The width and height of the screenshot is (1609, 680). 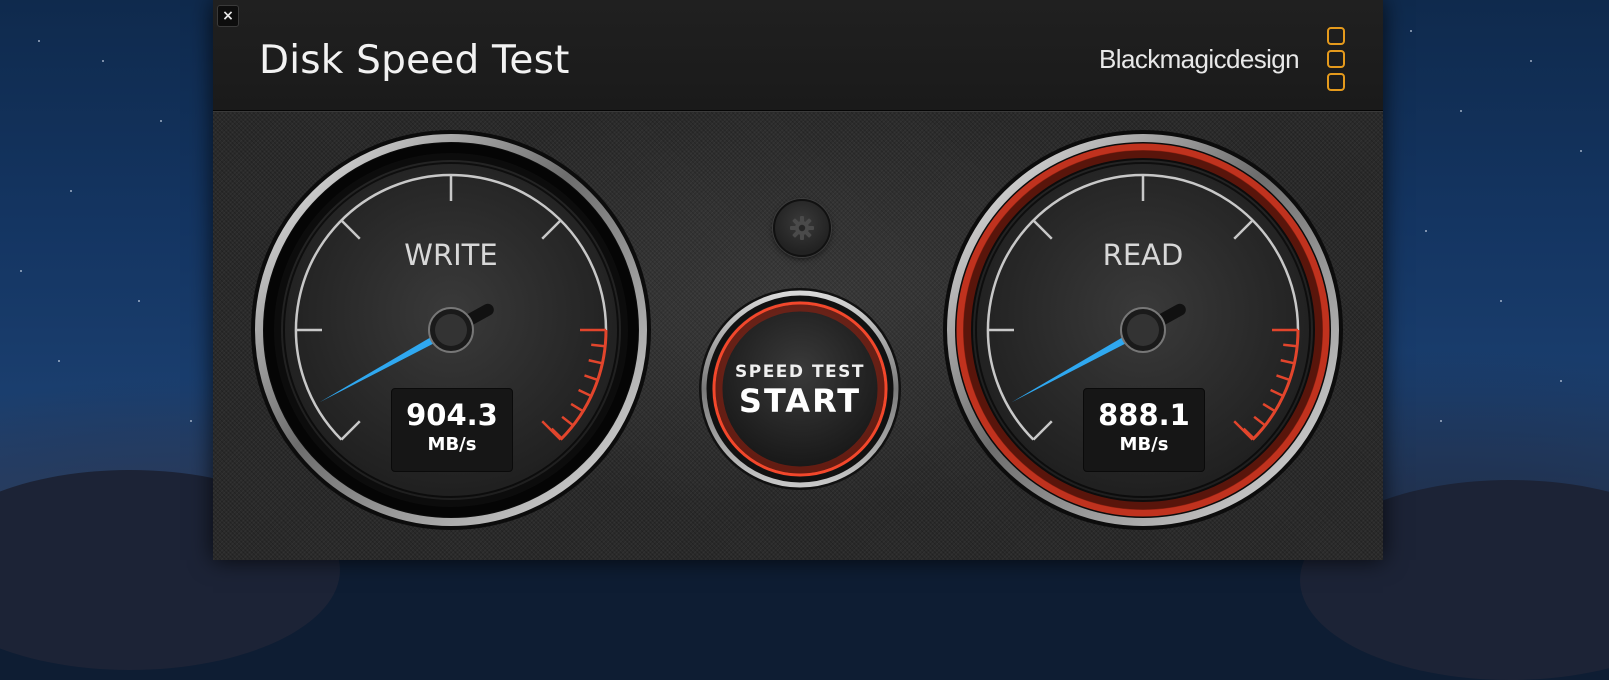 I want to click on gear-icon, so click(x=802, y=228).